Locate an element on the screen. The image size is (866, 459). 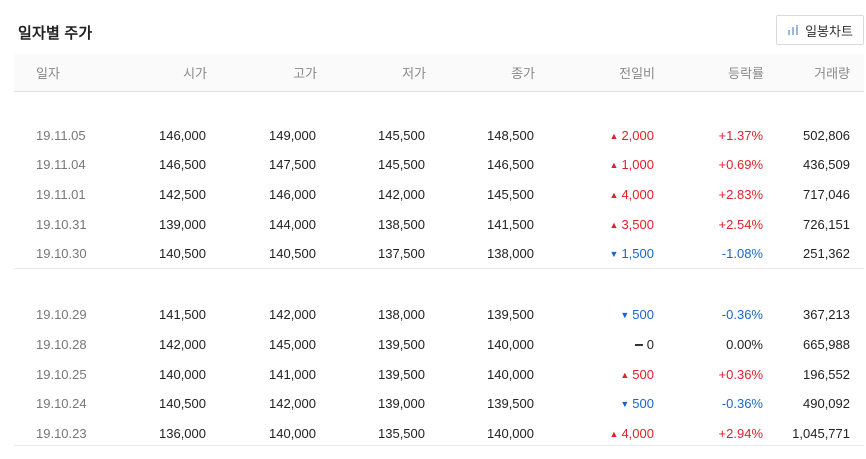
change-value: 2,000 is located at coordinates (637, 135).